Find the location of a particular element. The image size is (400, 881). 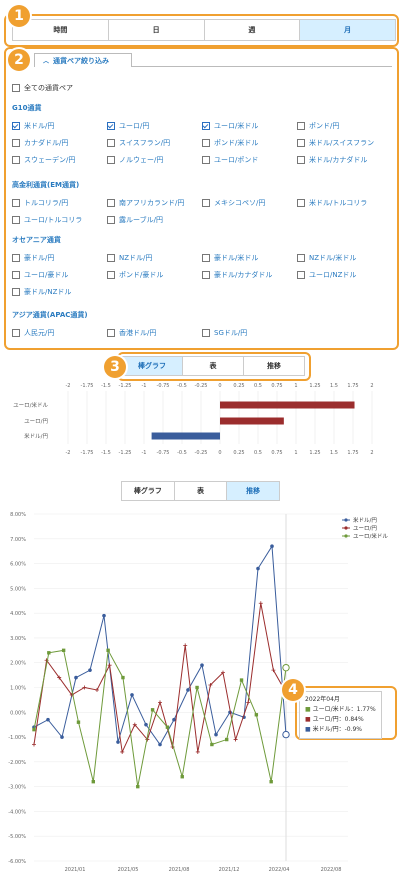

currency-pair-checkbox: トルコリラ/円 is located at coordinates (40, 203).